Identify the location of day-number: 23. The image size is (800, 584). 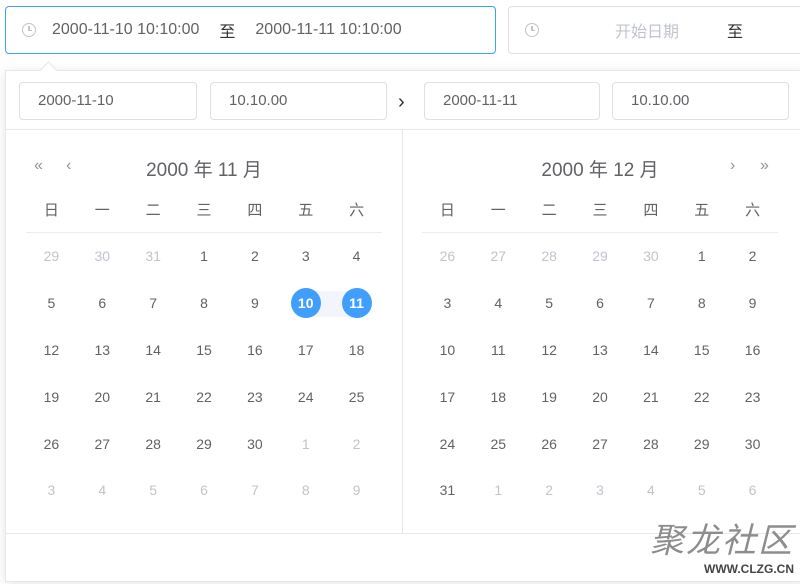
(752, 396).